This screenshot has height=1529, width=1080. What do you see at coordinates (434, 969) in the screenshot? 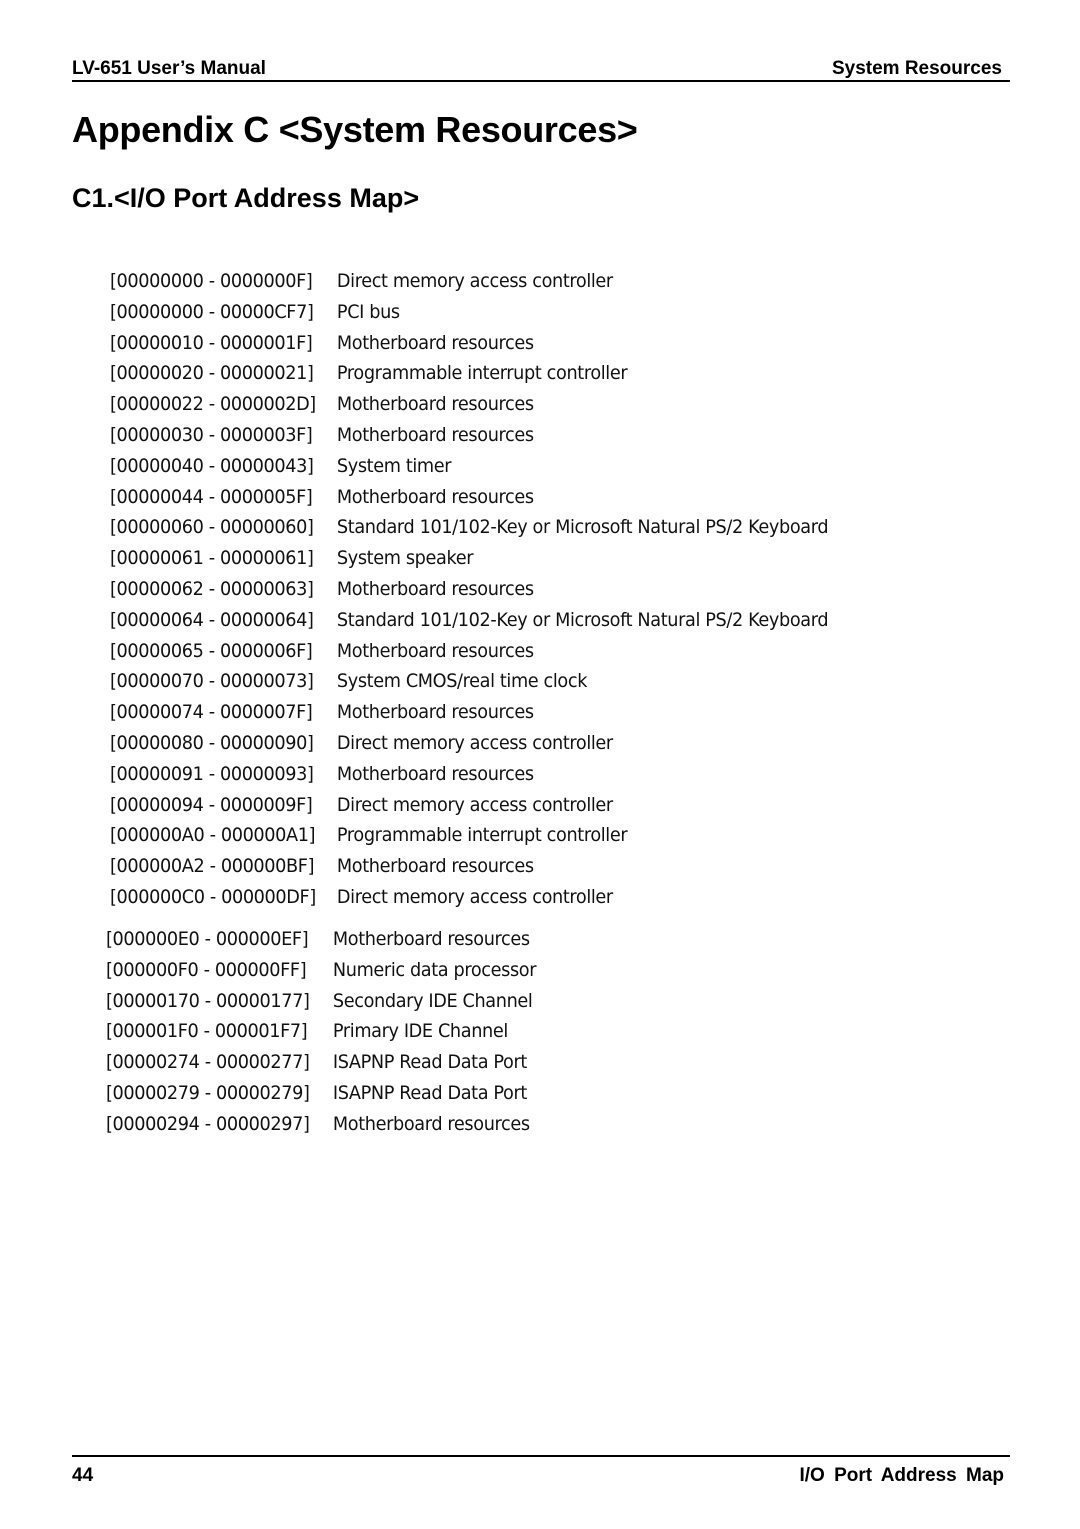
I see `device-name: Numeric data processor` at bounding box center [434, 969].